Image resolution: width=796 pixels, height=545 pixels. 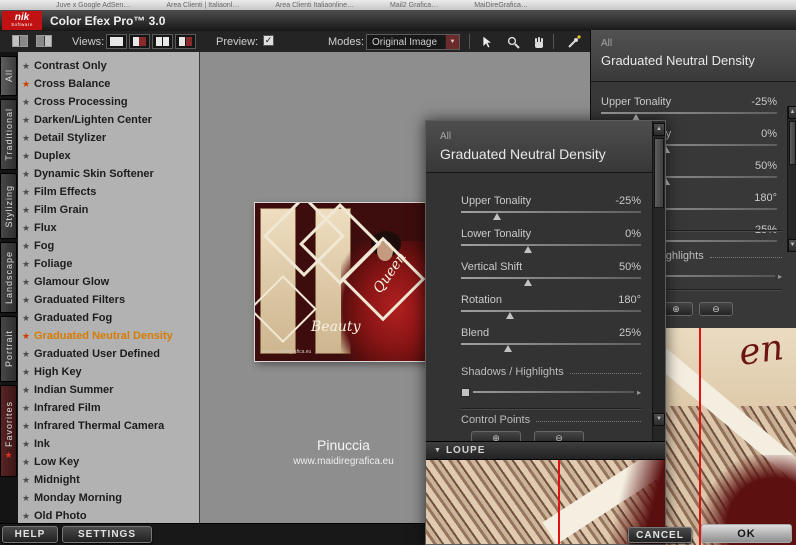 What do you see at coordinates (660, 535) in the screenshot?
I see `cancel-button: CANCEL` at bounding box center [660, 535].